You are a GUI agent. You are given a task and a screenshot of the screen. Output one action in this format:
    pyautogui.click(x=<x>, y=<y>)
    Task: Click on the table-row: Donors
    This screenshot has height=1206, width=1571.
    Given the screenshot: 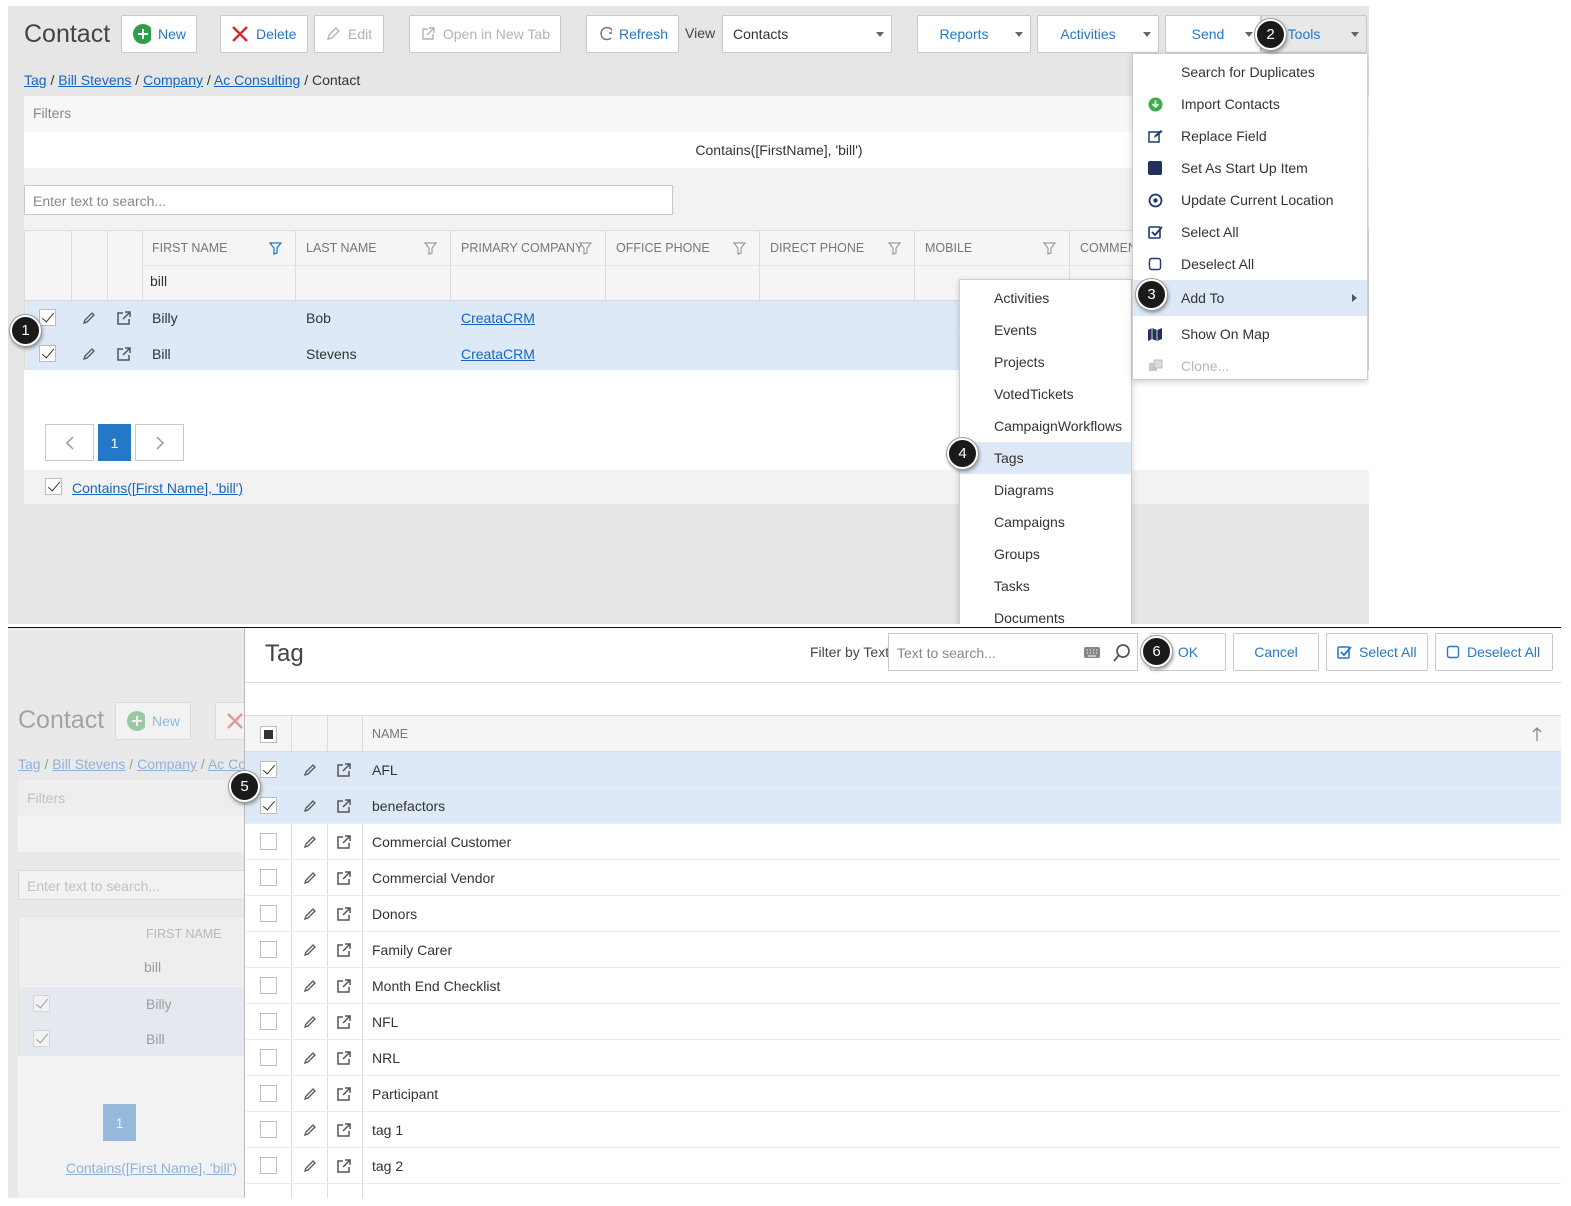 What is the action you would take?
    pyautogui.click(x=903, y=914)
    